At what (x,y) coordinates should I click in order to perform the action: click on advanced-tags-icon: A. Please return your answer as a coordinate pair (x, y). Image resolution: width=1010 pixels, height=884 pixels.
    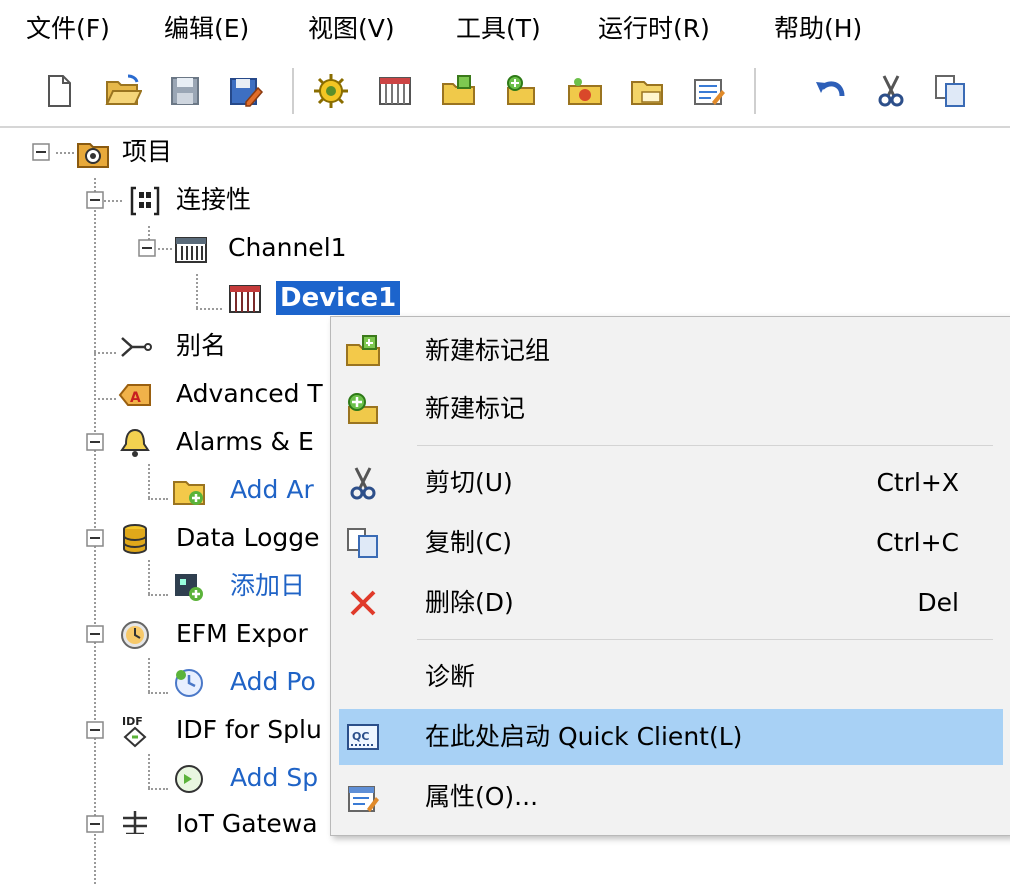
    Looking at the image, I should click on (135, 395).